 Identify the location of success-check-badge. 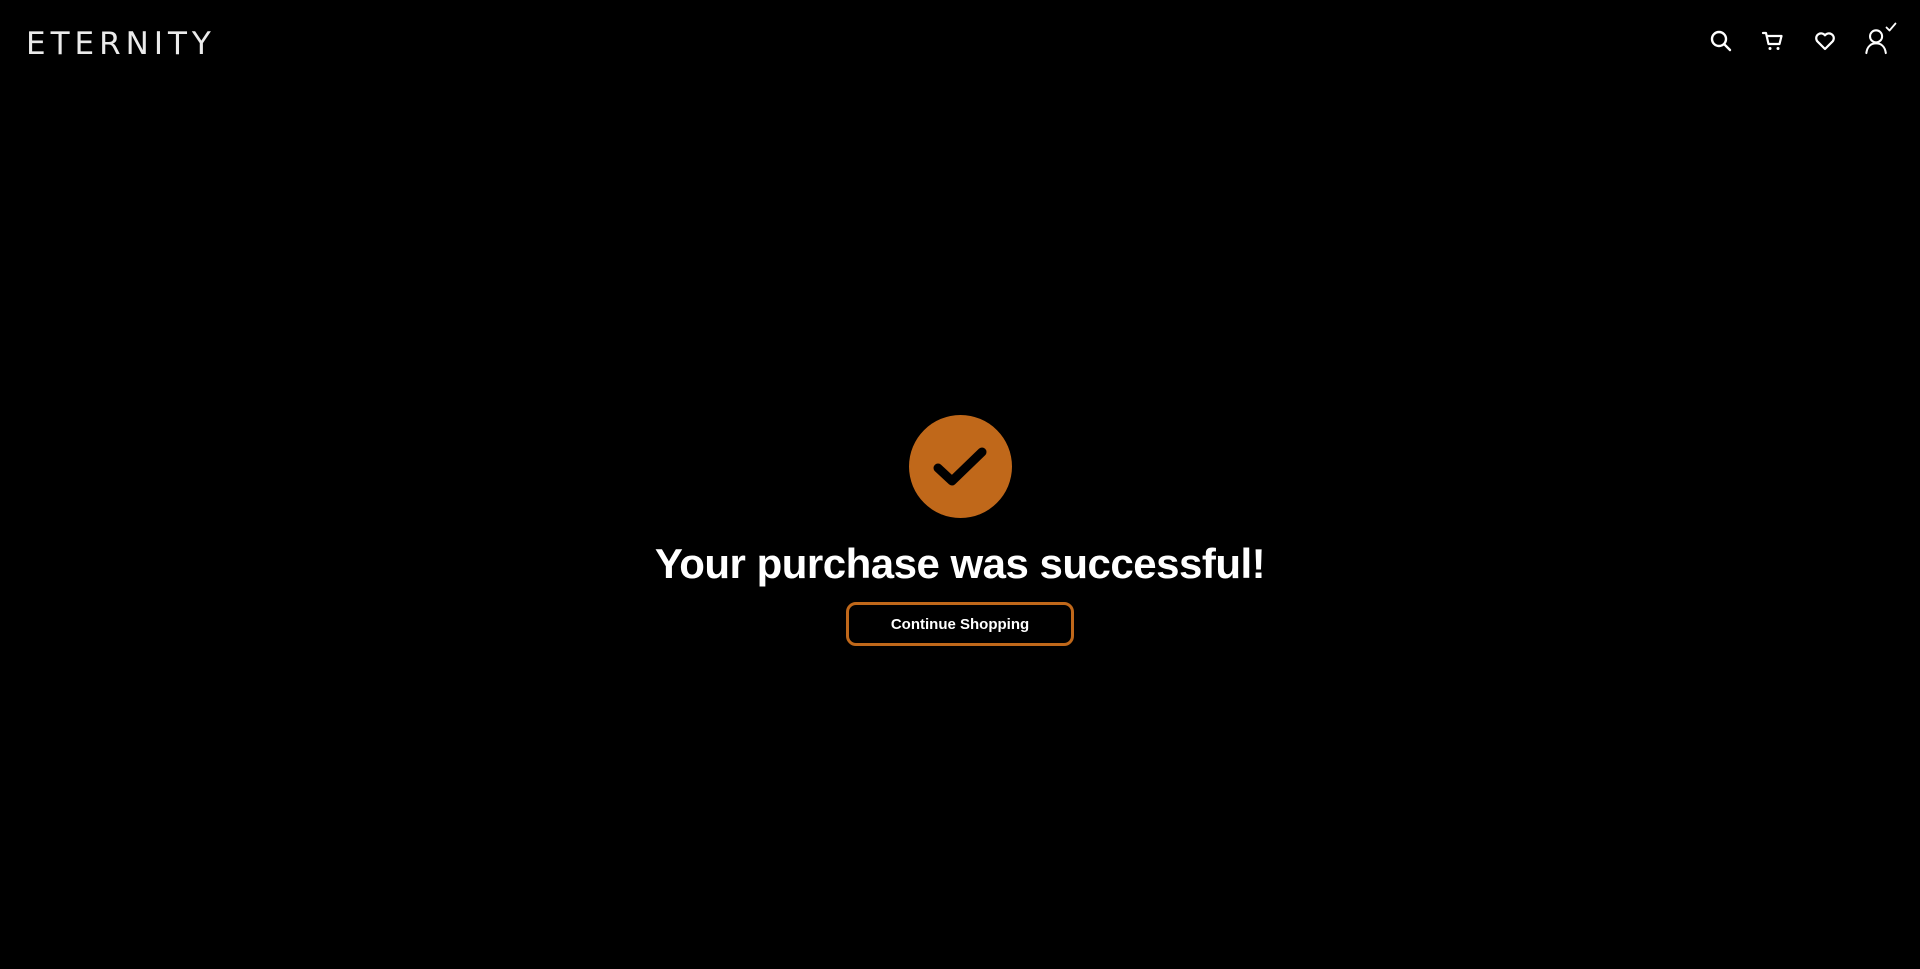
(960, 466).